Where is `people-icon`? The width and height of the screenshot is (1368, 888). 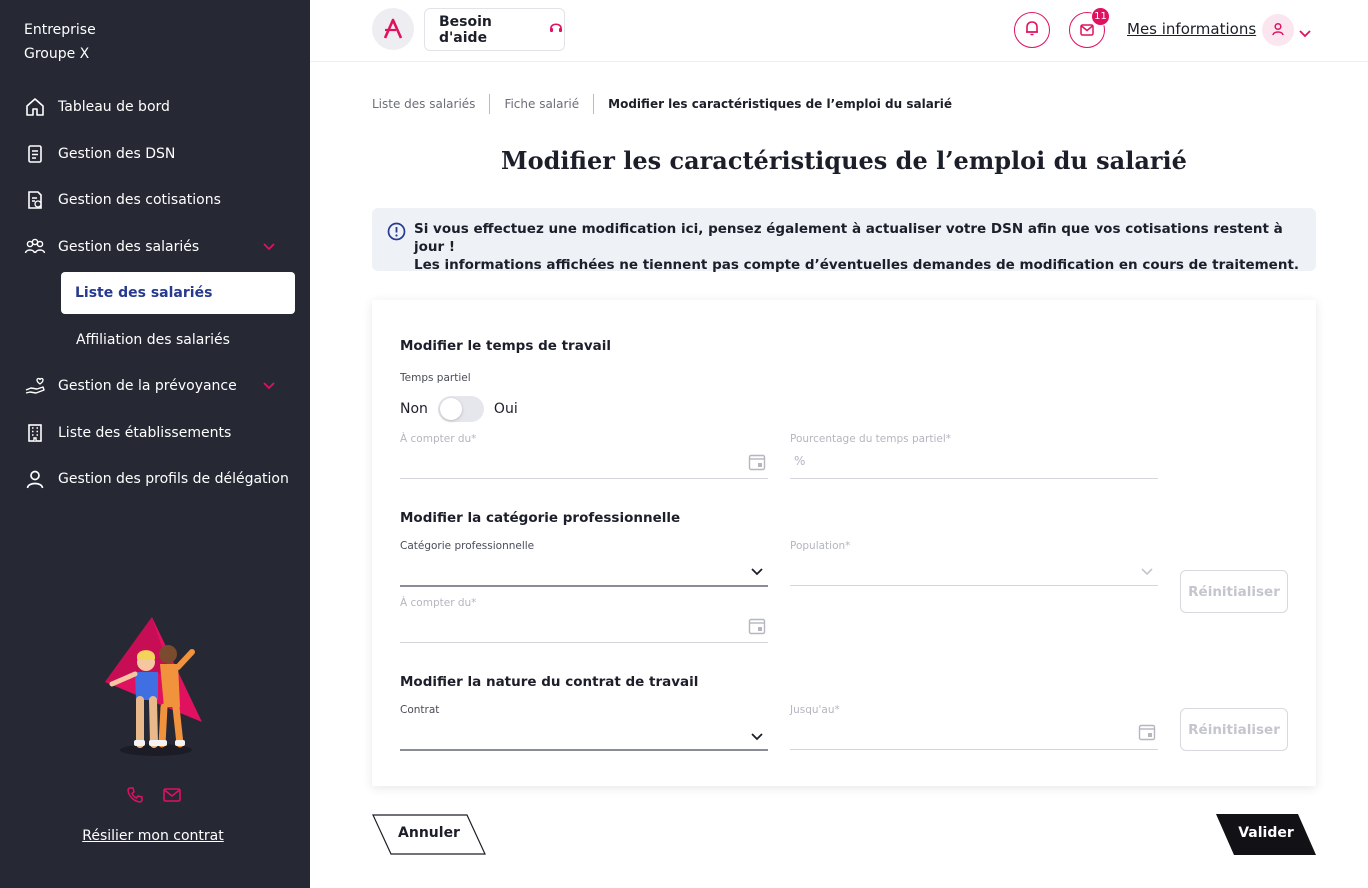
people-icon is located at coordinates (35, 247).